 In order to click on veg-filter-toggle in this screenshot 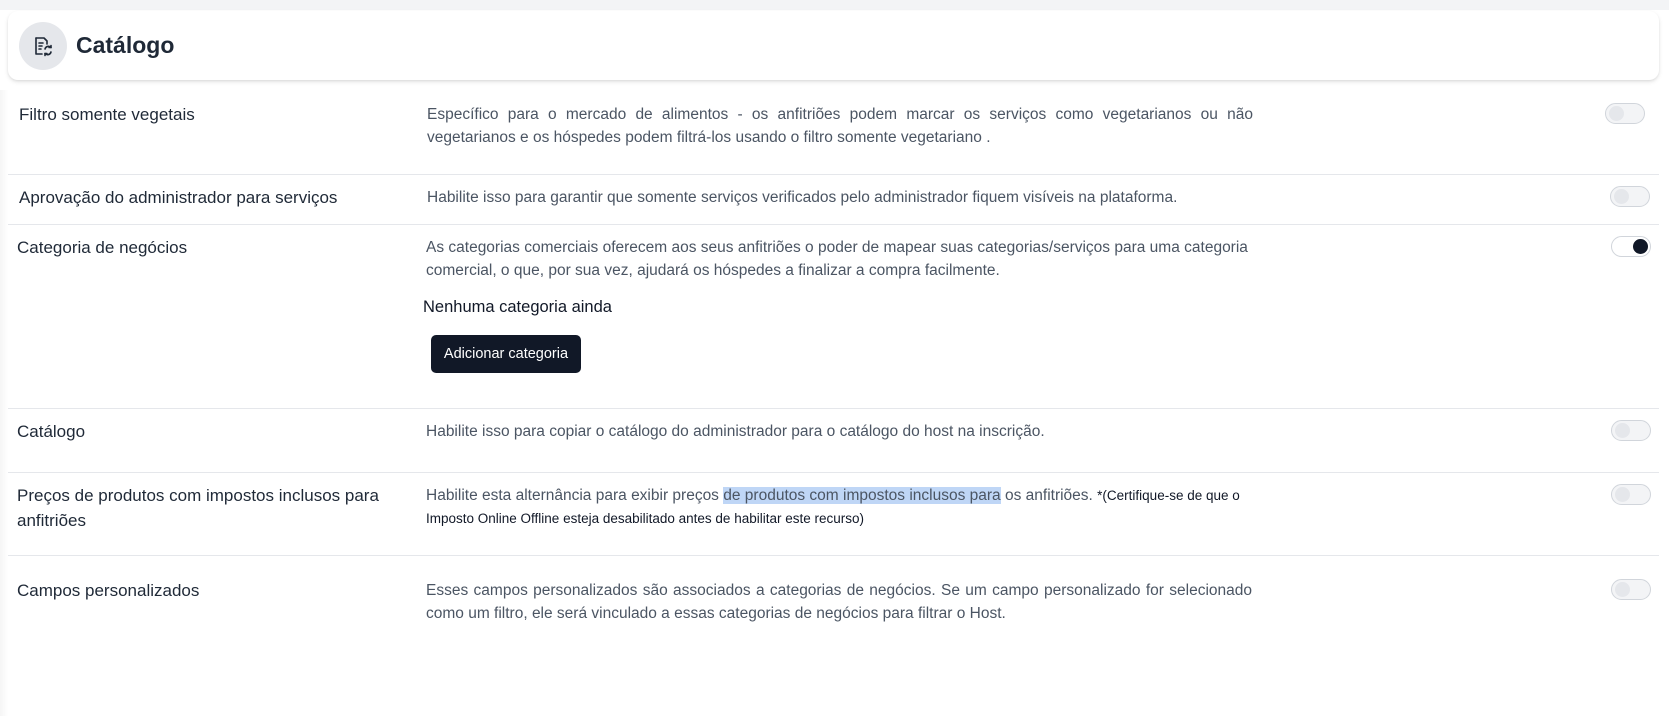, I will do `click(1625, 113)`.